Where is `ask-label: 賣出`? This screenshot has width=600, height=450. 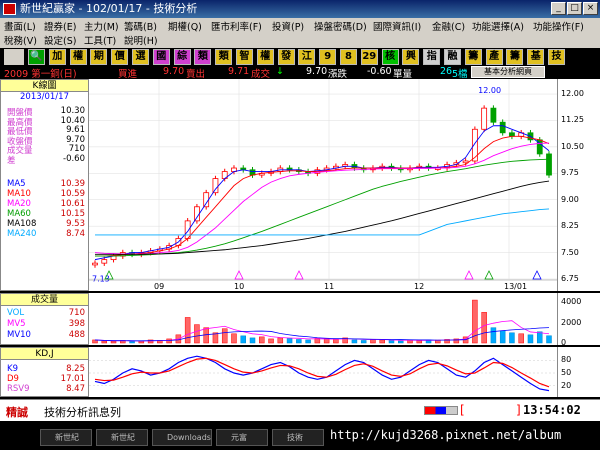
ask-label: 賣出 is located at coordinates (196, 74).